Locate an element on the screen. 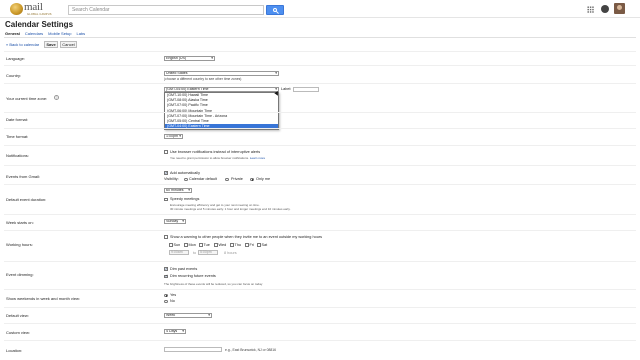 This screenshot has width=640, height=360. visibility-option: Private is located at coordinates (237, 179).